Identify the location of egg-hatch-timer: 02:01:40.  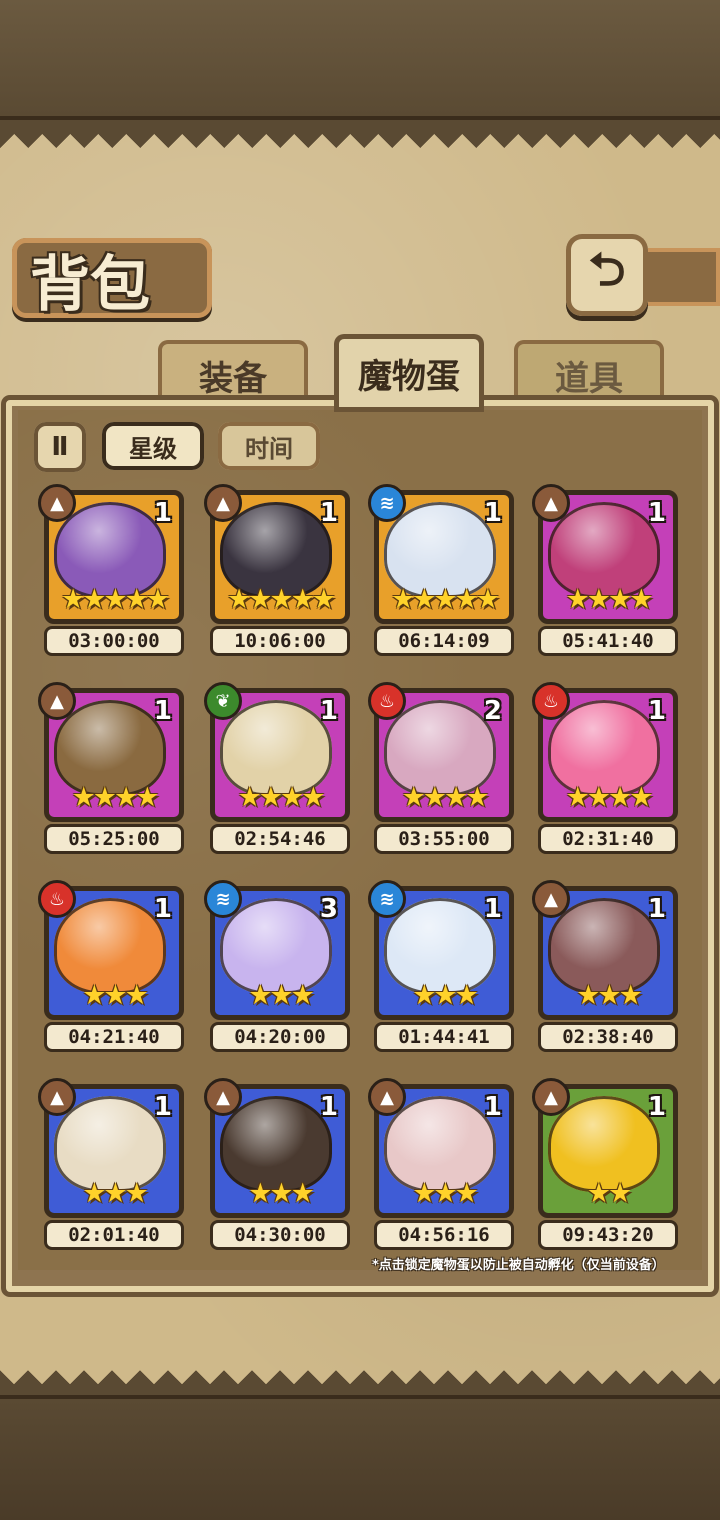
(114, 1235).